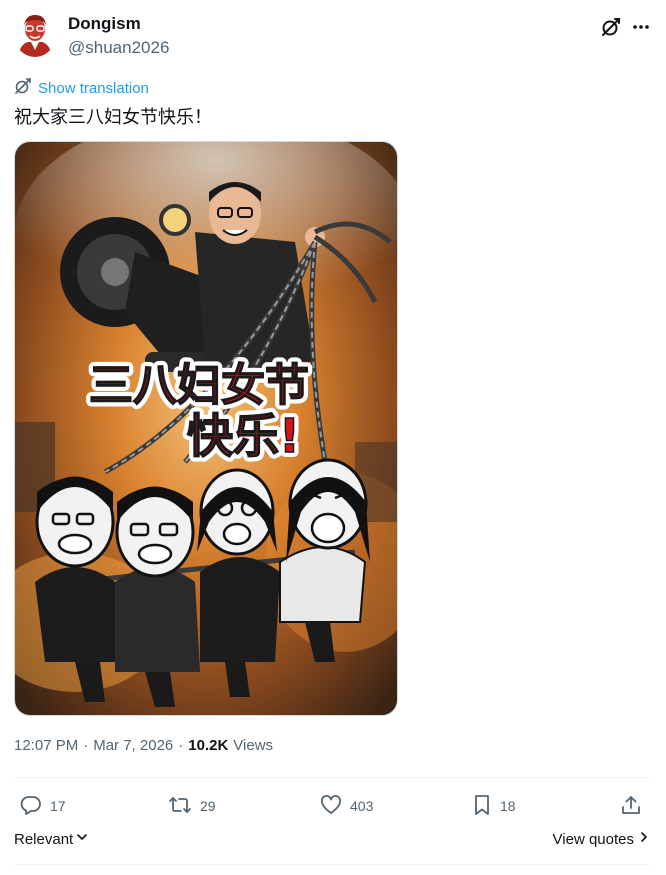  What do you see at coordinates (332, 842) in the screenshot?
I see `replies-controls: Relevant View quotes` at bounding box center [332, 842].